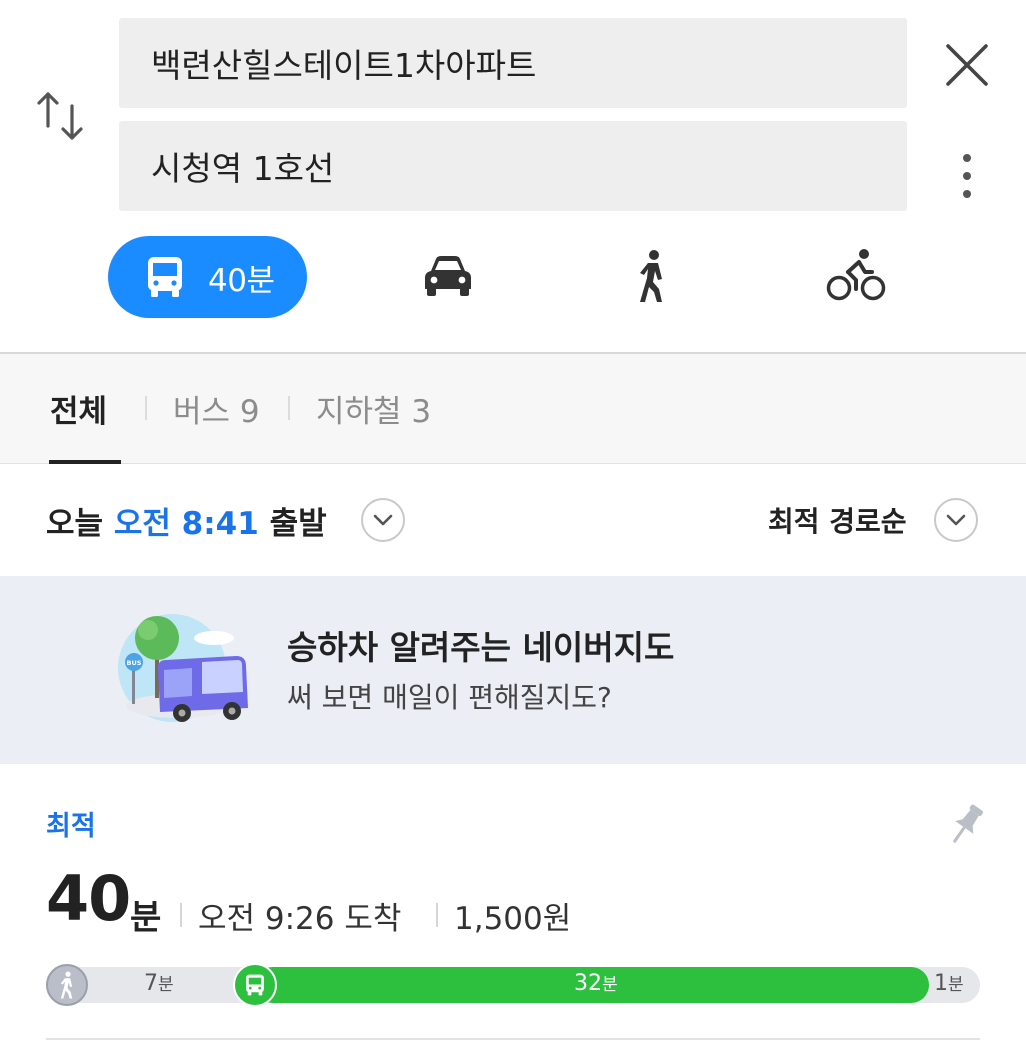  Describe the element at coordinates (134, 663) in the screenshot. I see `bus-sign-text: BUS` at that location.